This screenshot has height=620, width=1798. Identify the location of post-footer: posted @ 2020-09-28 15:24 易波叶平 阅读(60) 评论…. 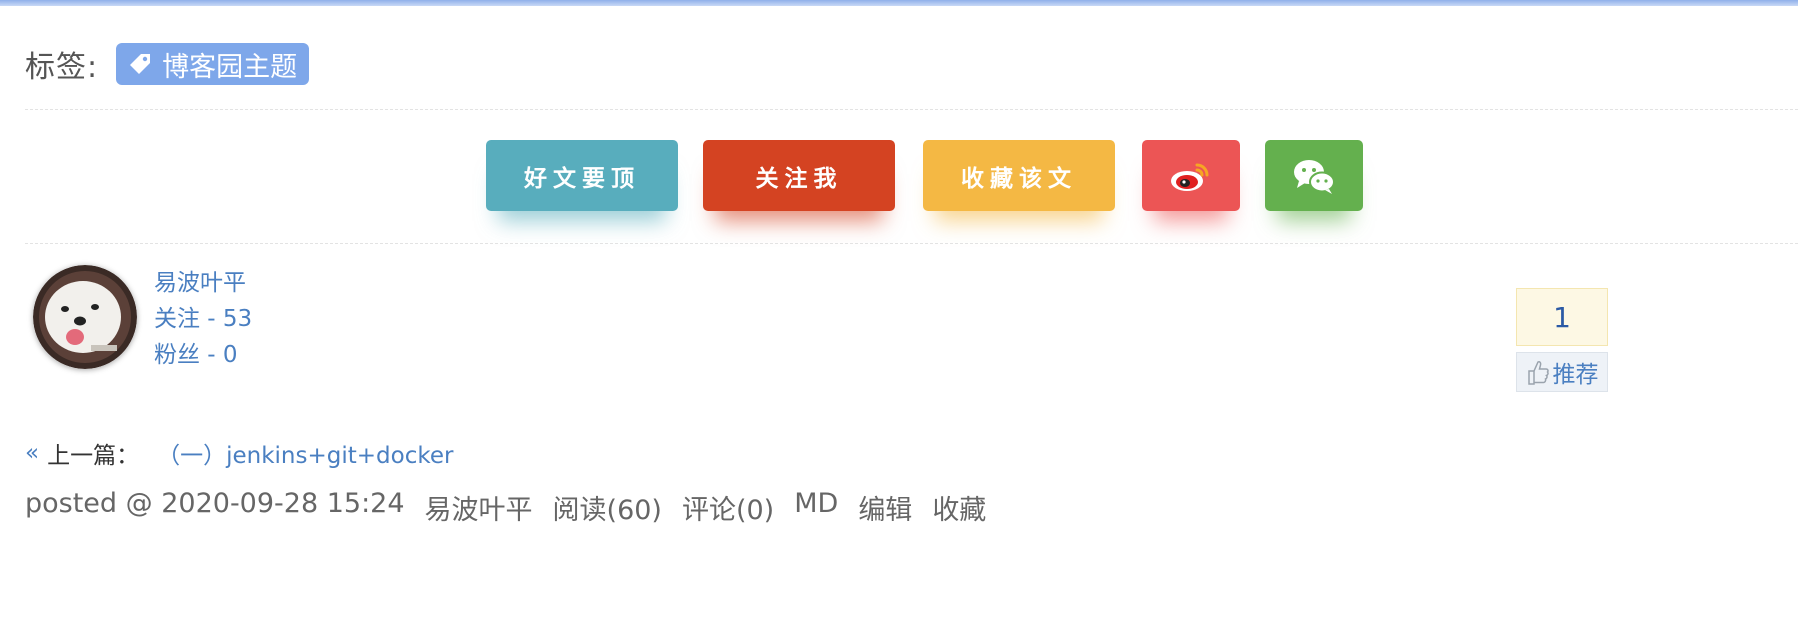
(515, 507).